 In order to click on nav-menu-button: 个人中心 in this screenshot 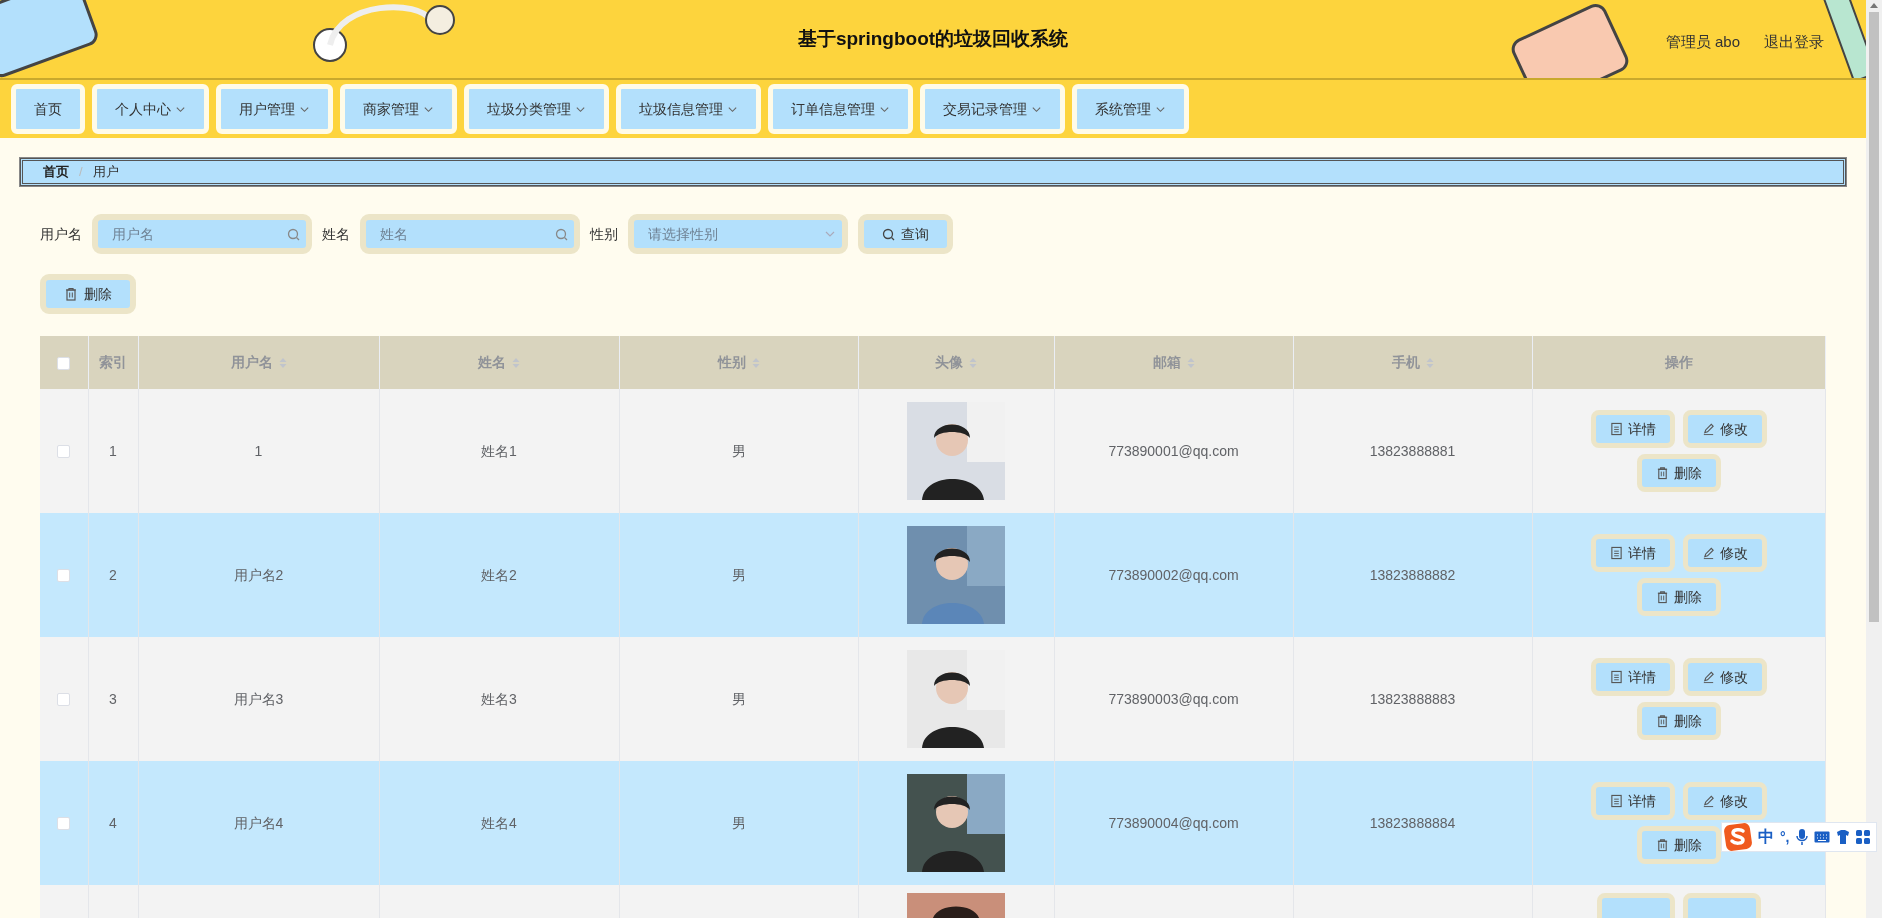, I will do `click(150, 109)`.